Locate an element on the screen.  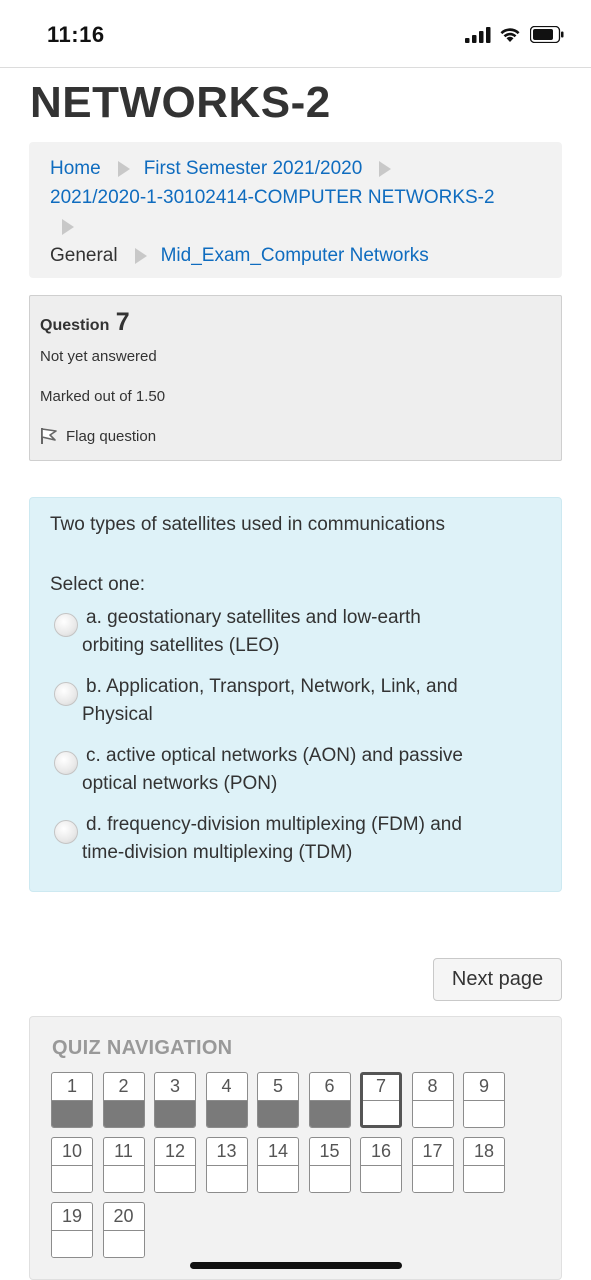
quiz-nav-button-11: 11 is located at coordinates (123, 1165).